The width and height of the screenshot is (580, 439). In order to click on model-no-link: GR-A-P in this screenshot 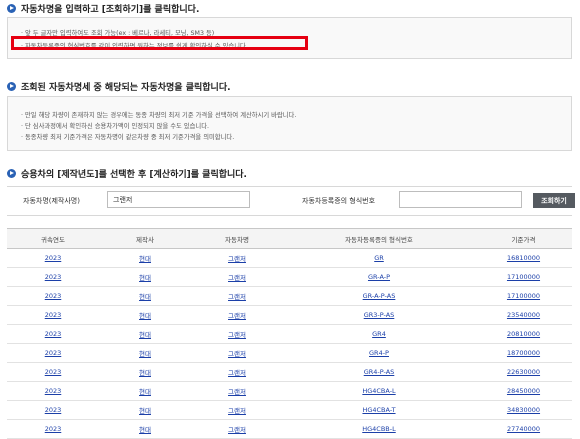, I will do `click(379, 277)`.